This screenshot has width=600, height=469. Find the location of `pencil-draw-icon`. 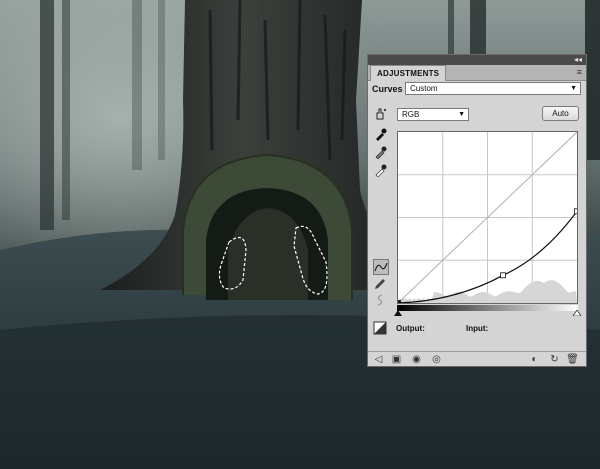

pencil-draw-icon is located at coordinates (380, 284).